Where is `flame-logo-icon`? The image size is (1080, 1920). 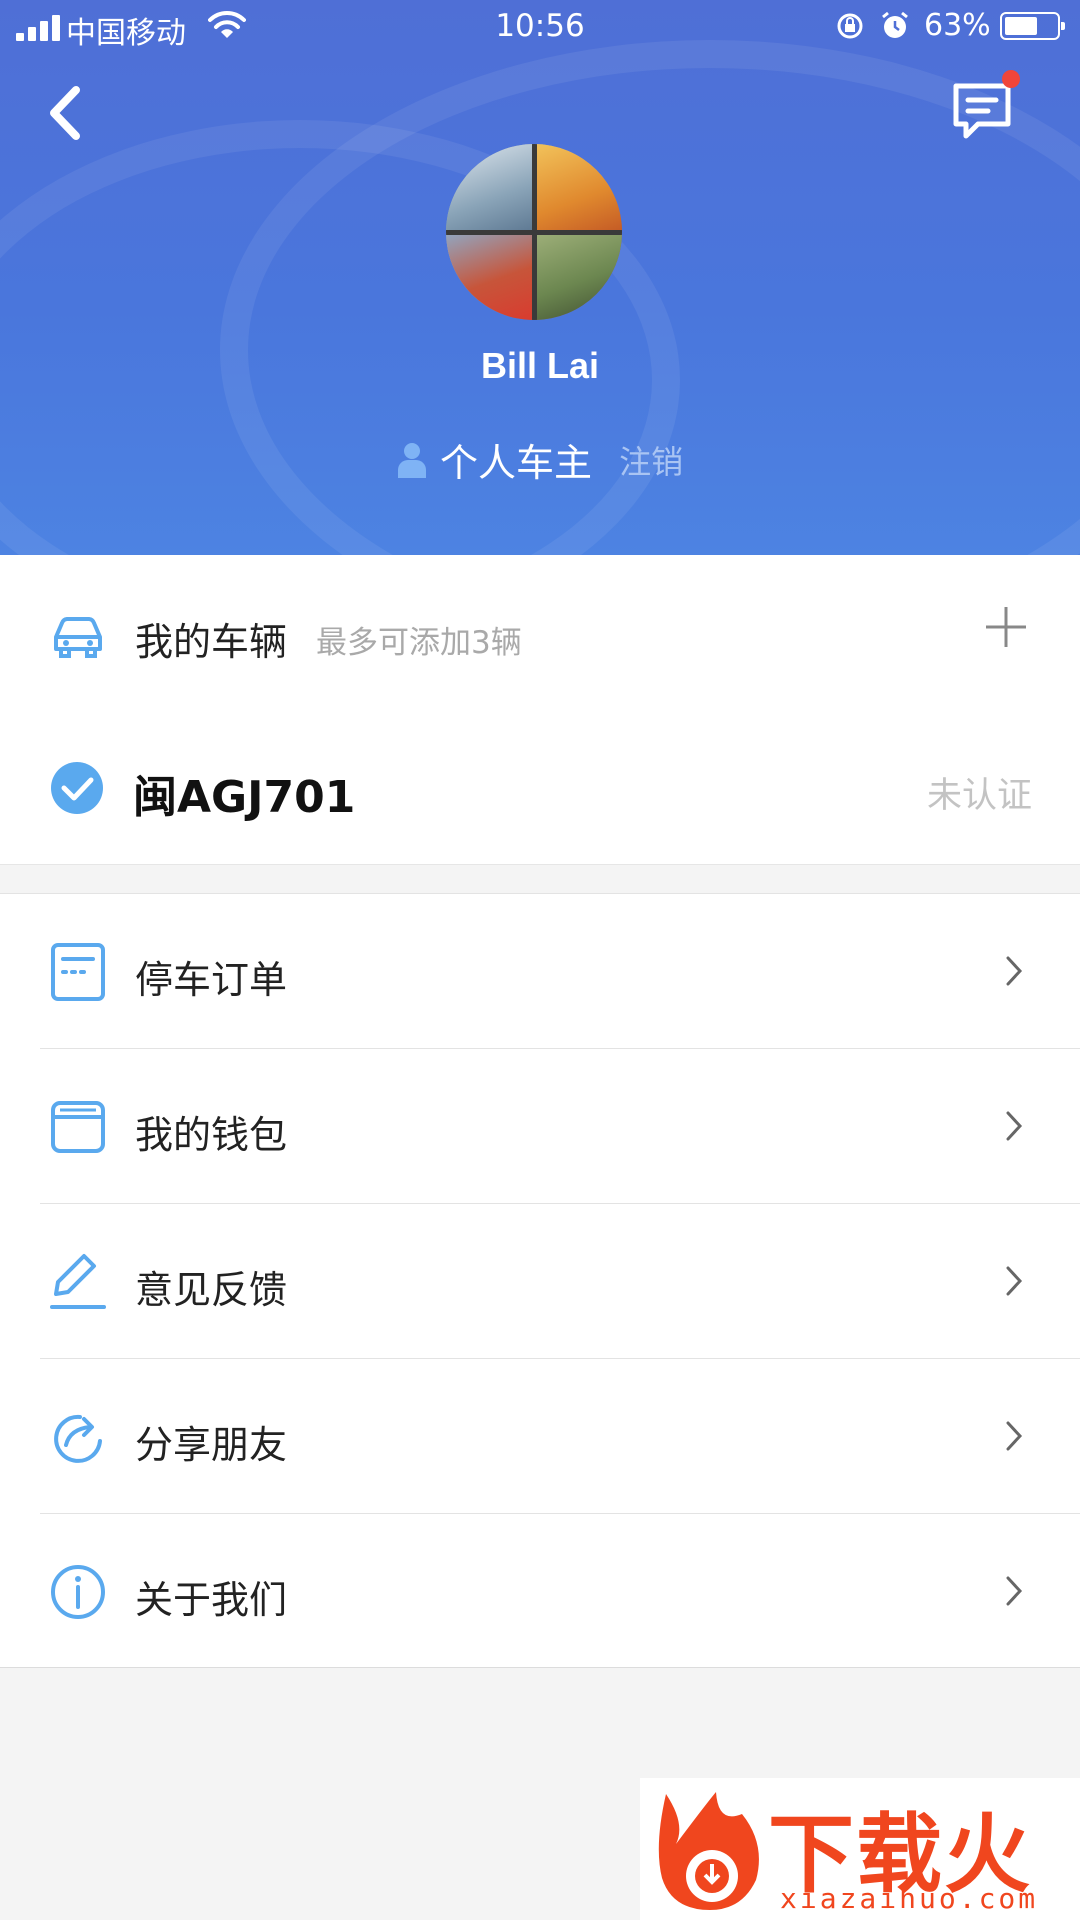
flame-logo-icon is located at coordinates (708, 1851).